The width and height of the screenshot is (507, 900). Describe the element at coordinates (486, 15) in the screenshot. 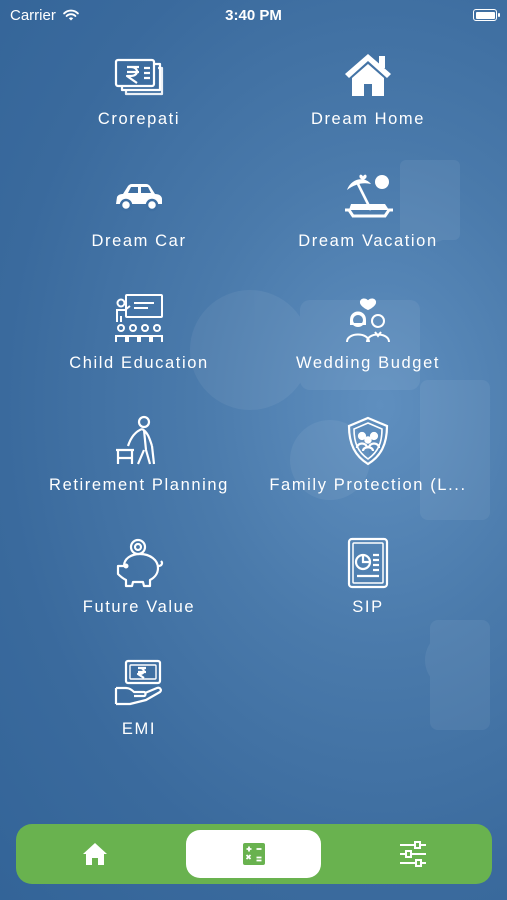

I see `battery-icon` at that location.